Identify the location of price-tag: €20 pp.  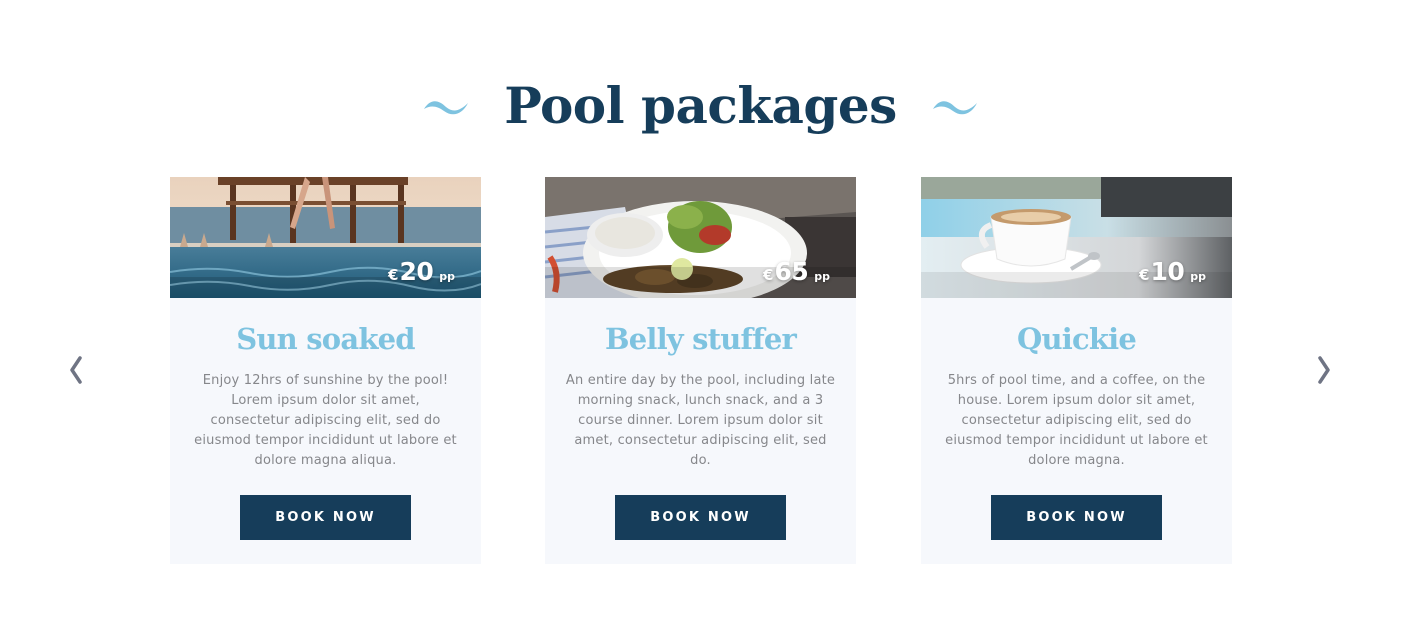
(421, 271).